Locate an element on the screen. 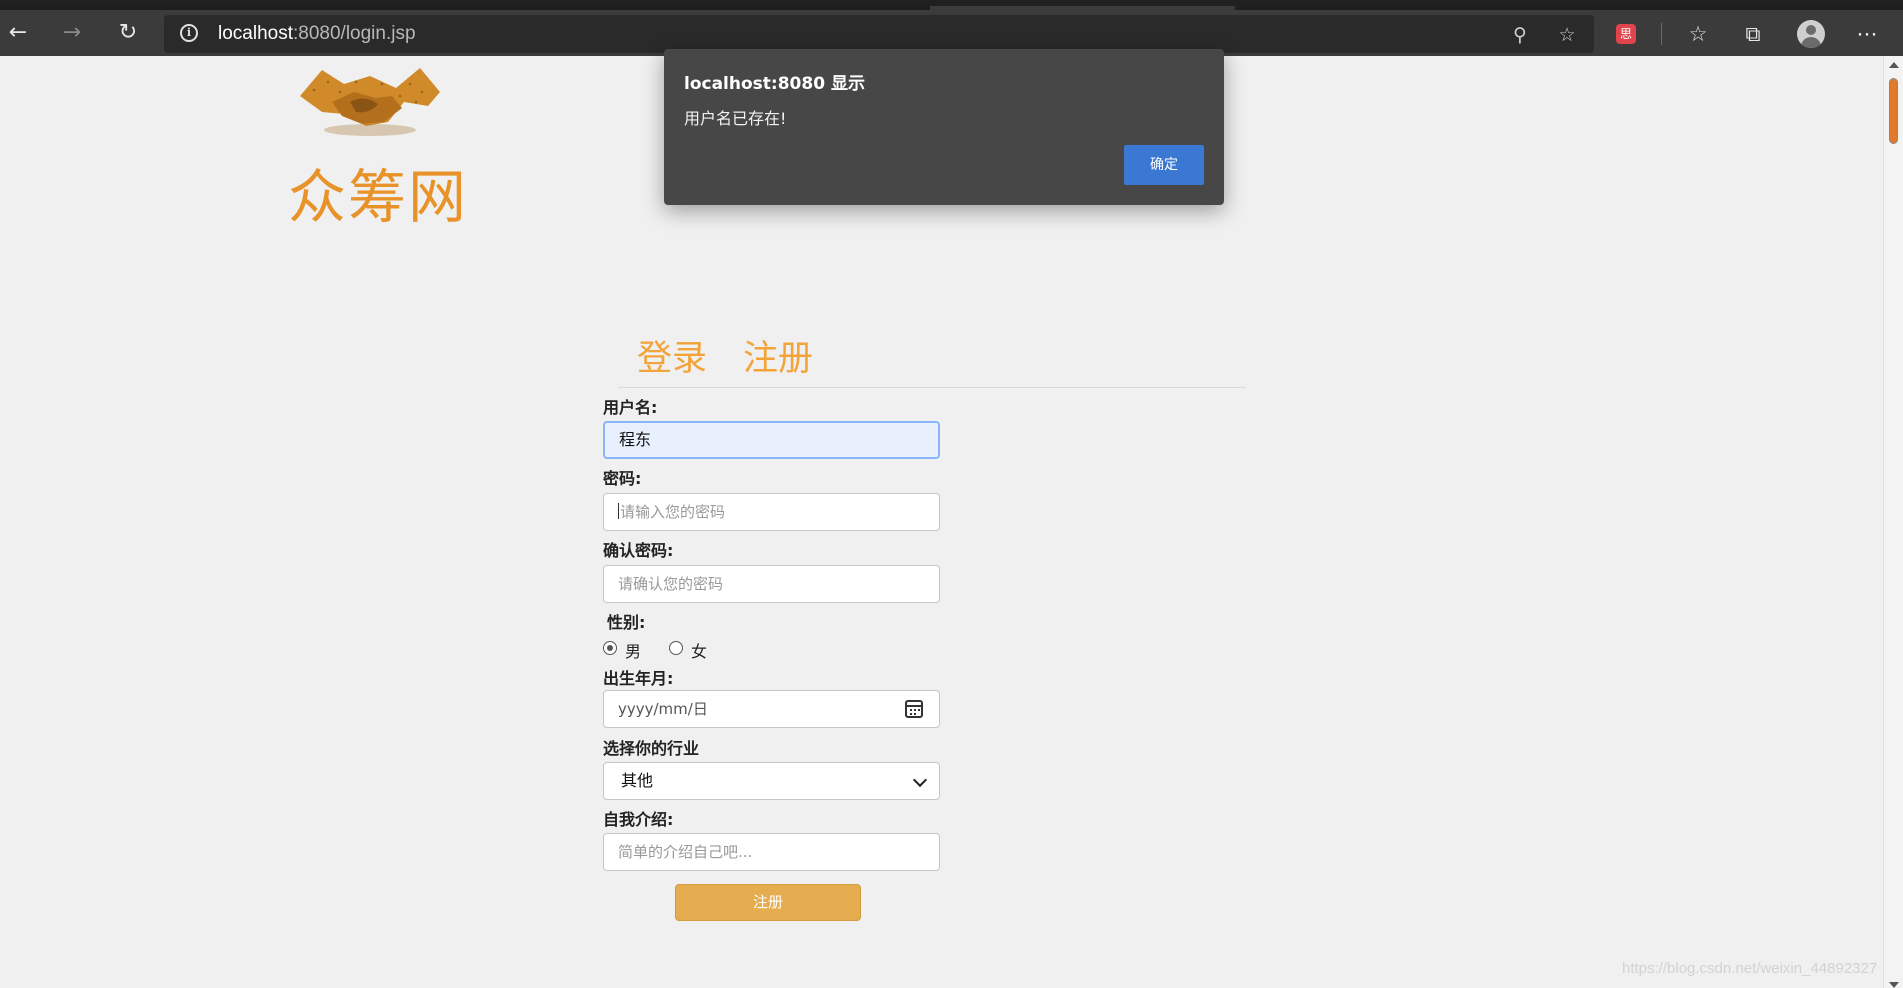 This screenshot has width=1903, height=988. profile-head is located at coordinates (1811, 30).